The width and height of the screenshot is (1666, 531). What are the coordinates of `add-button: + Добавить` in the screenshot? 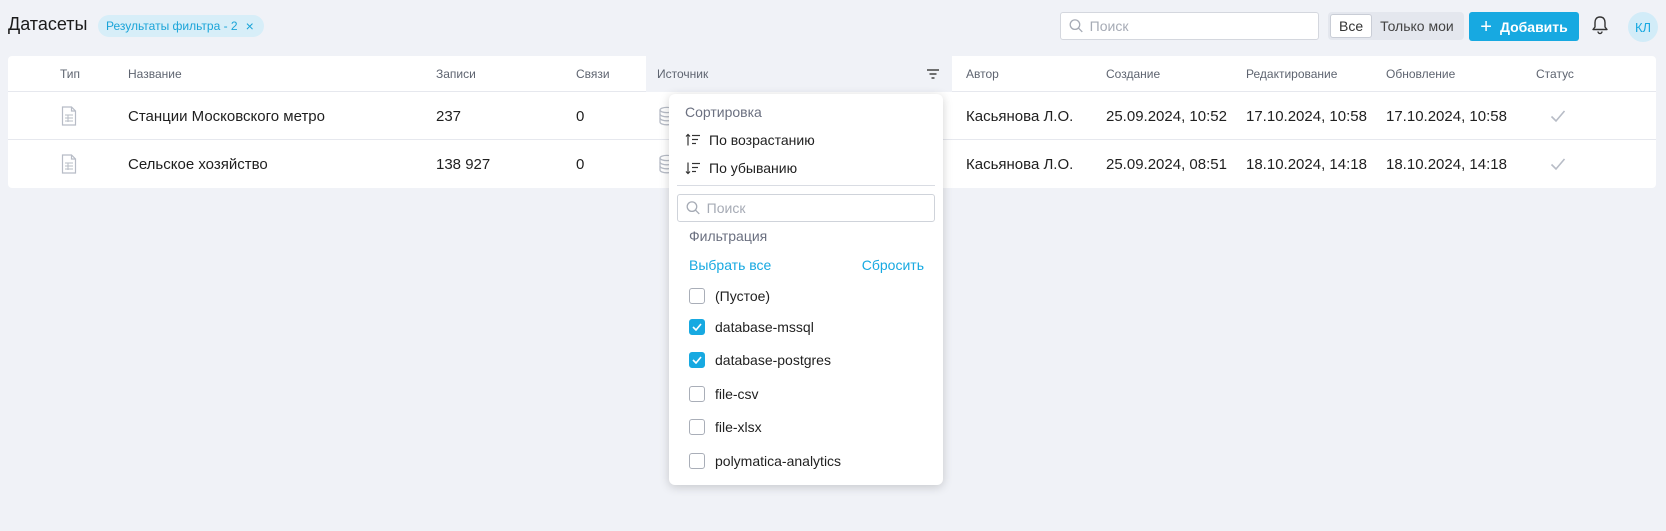 It's located at (1524, 26).